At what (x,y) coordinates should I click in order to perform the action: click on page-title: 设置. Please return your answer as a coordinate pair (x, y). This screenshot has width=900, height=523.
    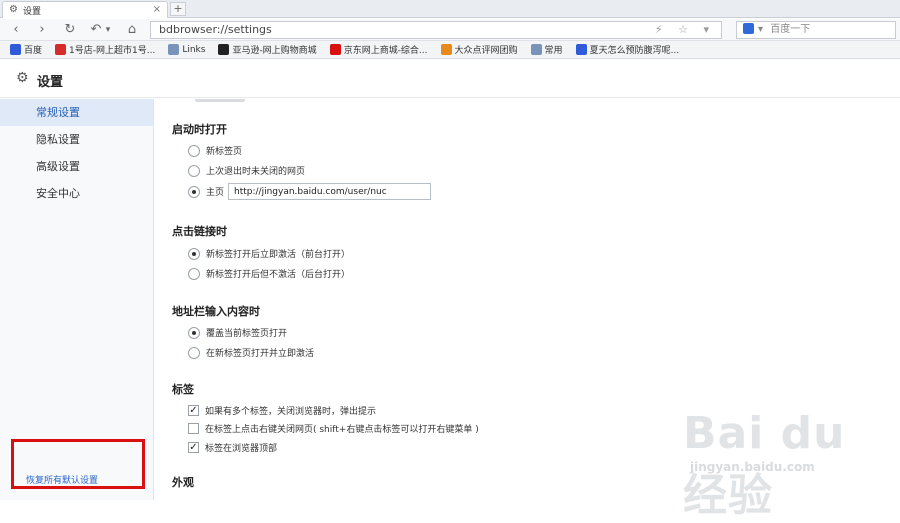
    Looking at the image, I should click on (50, 82).